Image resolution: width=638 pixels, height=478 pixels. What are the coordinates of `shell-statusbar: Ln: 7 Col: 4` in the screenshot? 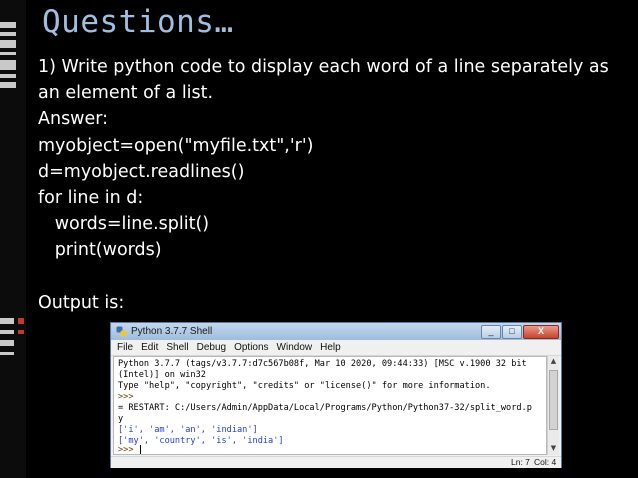 It's located at (336, 462).